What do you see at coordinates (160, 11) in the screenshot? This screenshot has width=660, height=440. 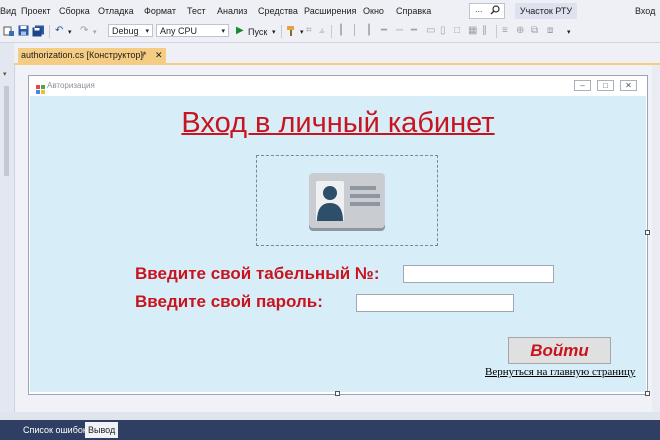 I see `menu-format: Формат` at bounding box center [160, 11].